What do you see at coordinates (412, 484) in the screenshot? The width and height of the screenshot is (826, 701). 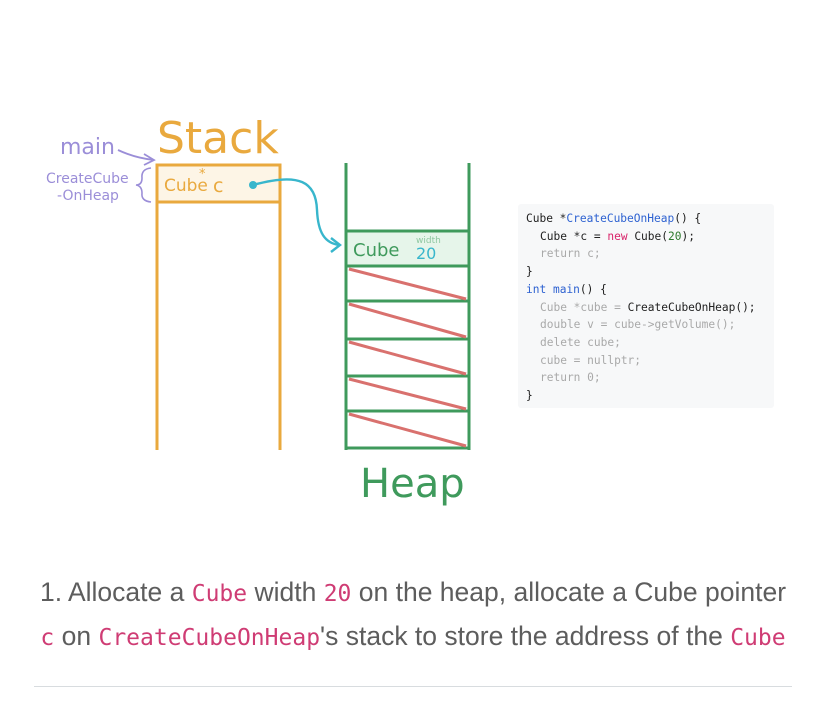 I see `heap-title: Heap` at bounding box center [412, 484].